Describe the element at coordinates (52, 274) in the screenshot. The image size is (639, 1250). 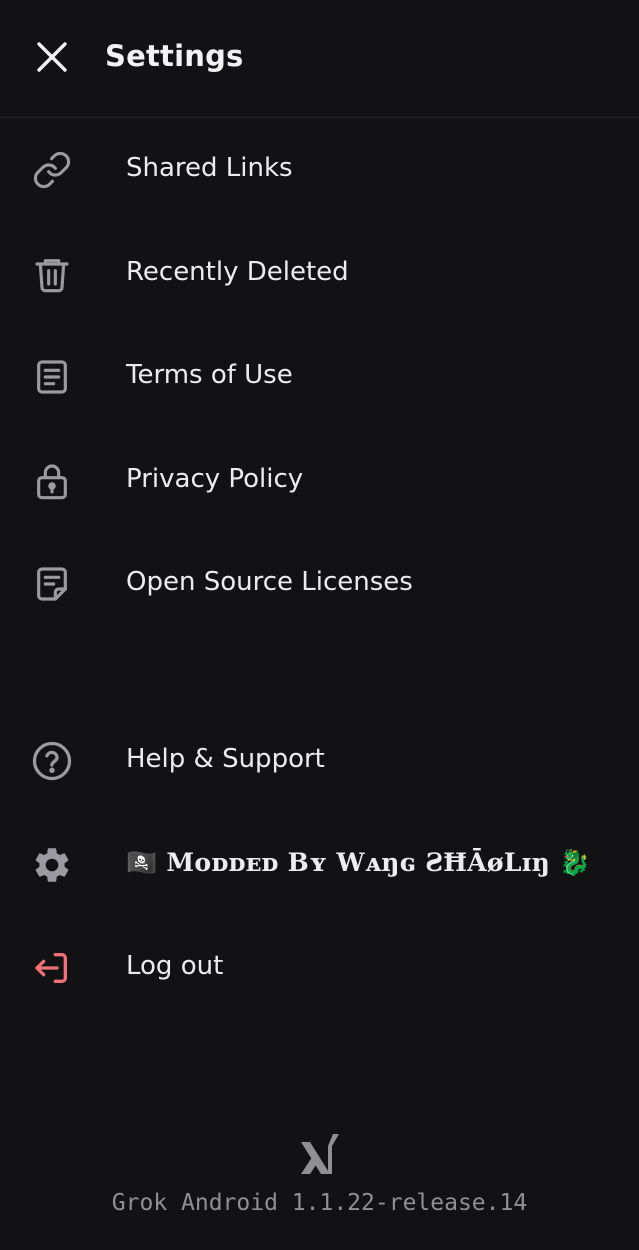
I see `trash-icon` at that location.